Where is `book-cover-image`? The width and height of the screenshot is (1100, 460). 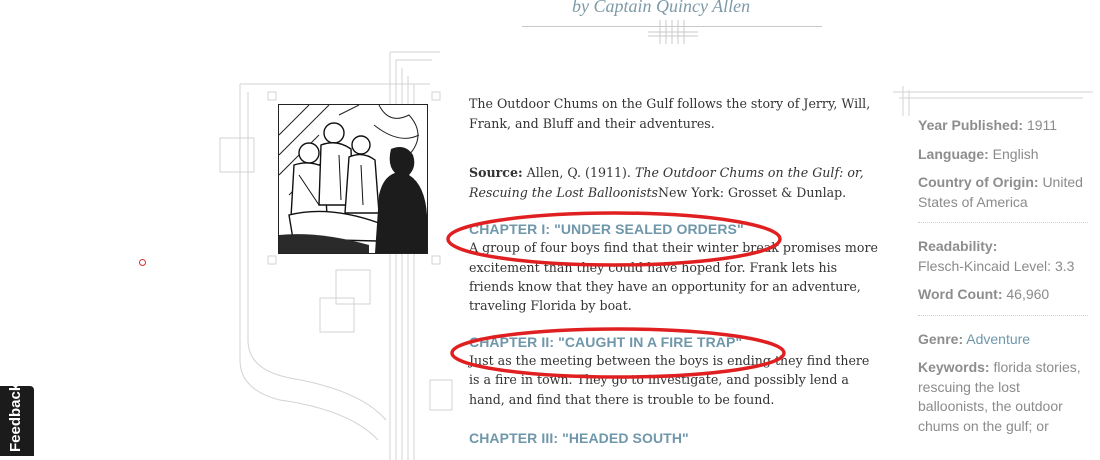 book-cover-image is located at coordinates (353, 179).